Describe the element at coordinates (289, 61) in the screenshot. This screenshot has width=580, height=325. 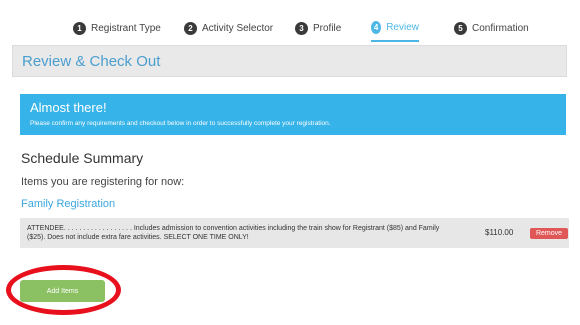
I see `page-header: Review & Check Out` at that location.